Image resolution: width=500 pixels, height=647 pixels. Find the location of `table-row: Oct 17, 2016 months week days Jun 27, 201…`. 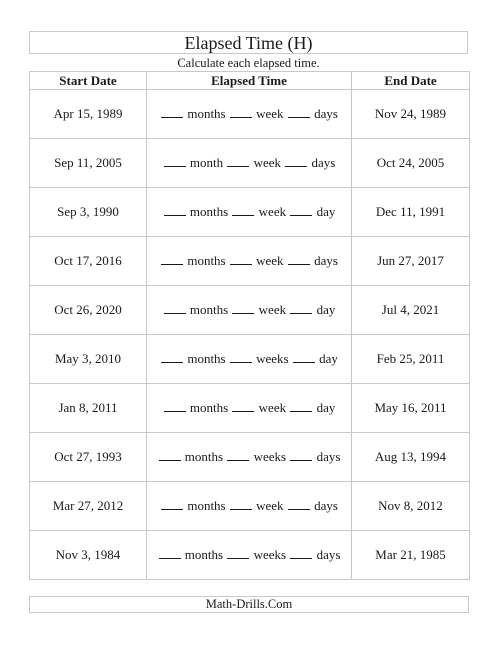

table-row: Oct 17, 2016 months week days Jun 27, 201… is located at coordinates (249, 261).